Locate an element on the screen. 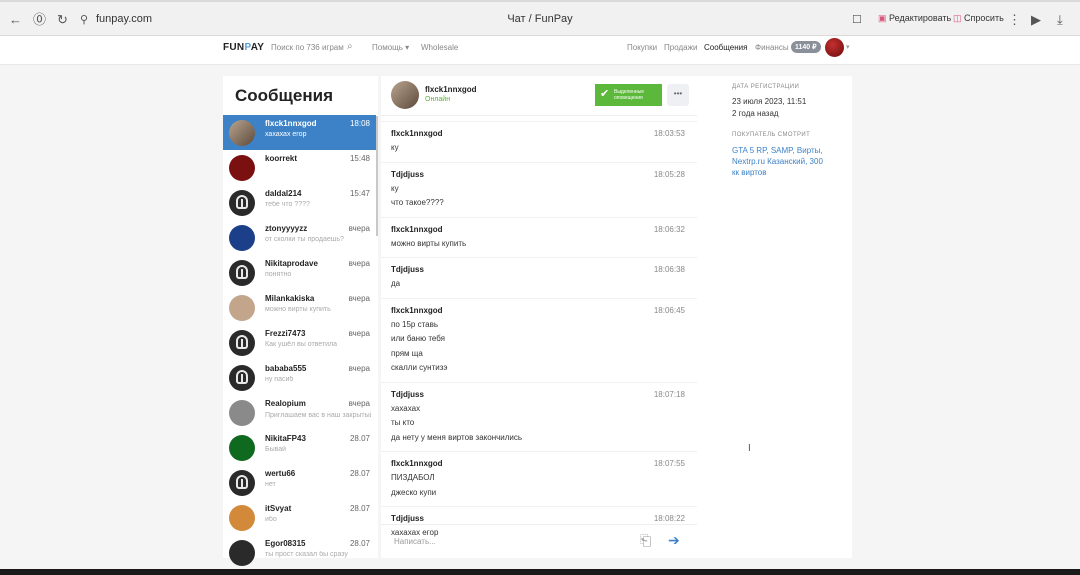 The image size is (1080, 575). contact-preview: Бывай is located at coordinates (276, 449).